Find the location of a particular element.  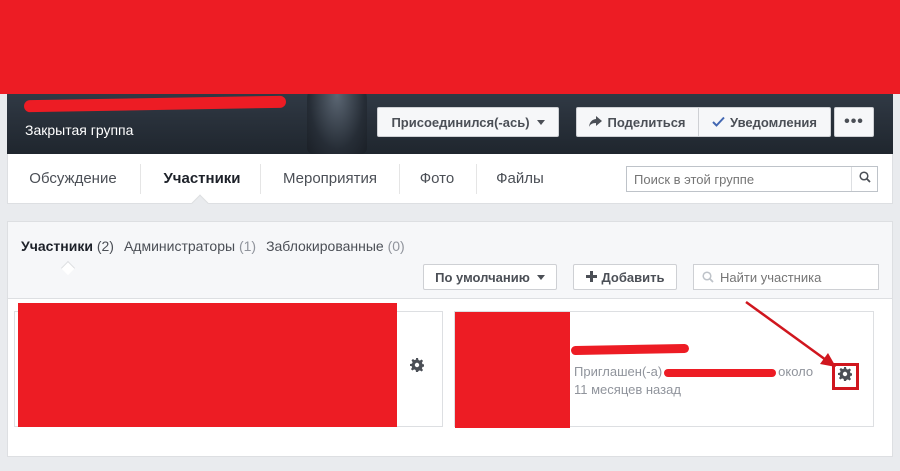

annotation-highlight-box is located at coordinates (845, 376).